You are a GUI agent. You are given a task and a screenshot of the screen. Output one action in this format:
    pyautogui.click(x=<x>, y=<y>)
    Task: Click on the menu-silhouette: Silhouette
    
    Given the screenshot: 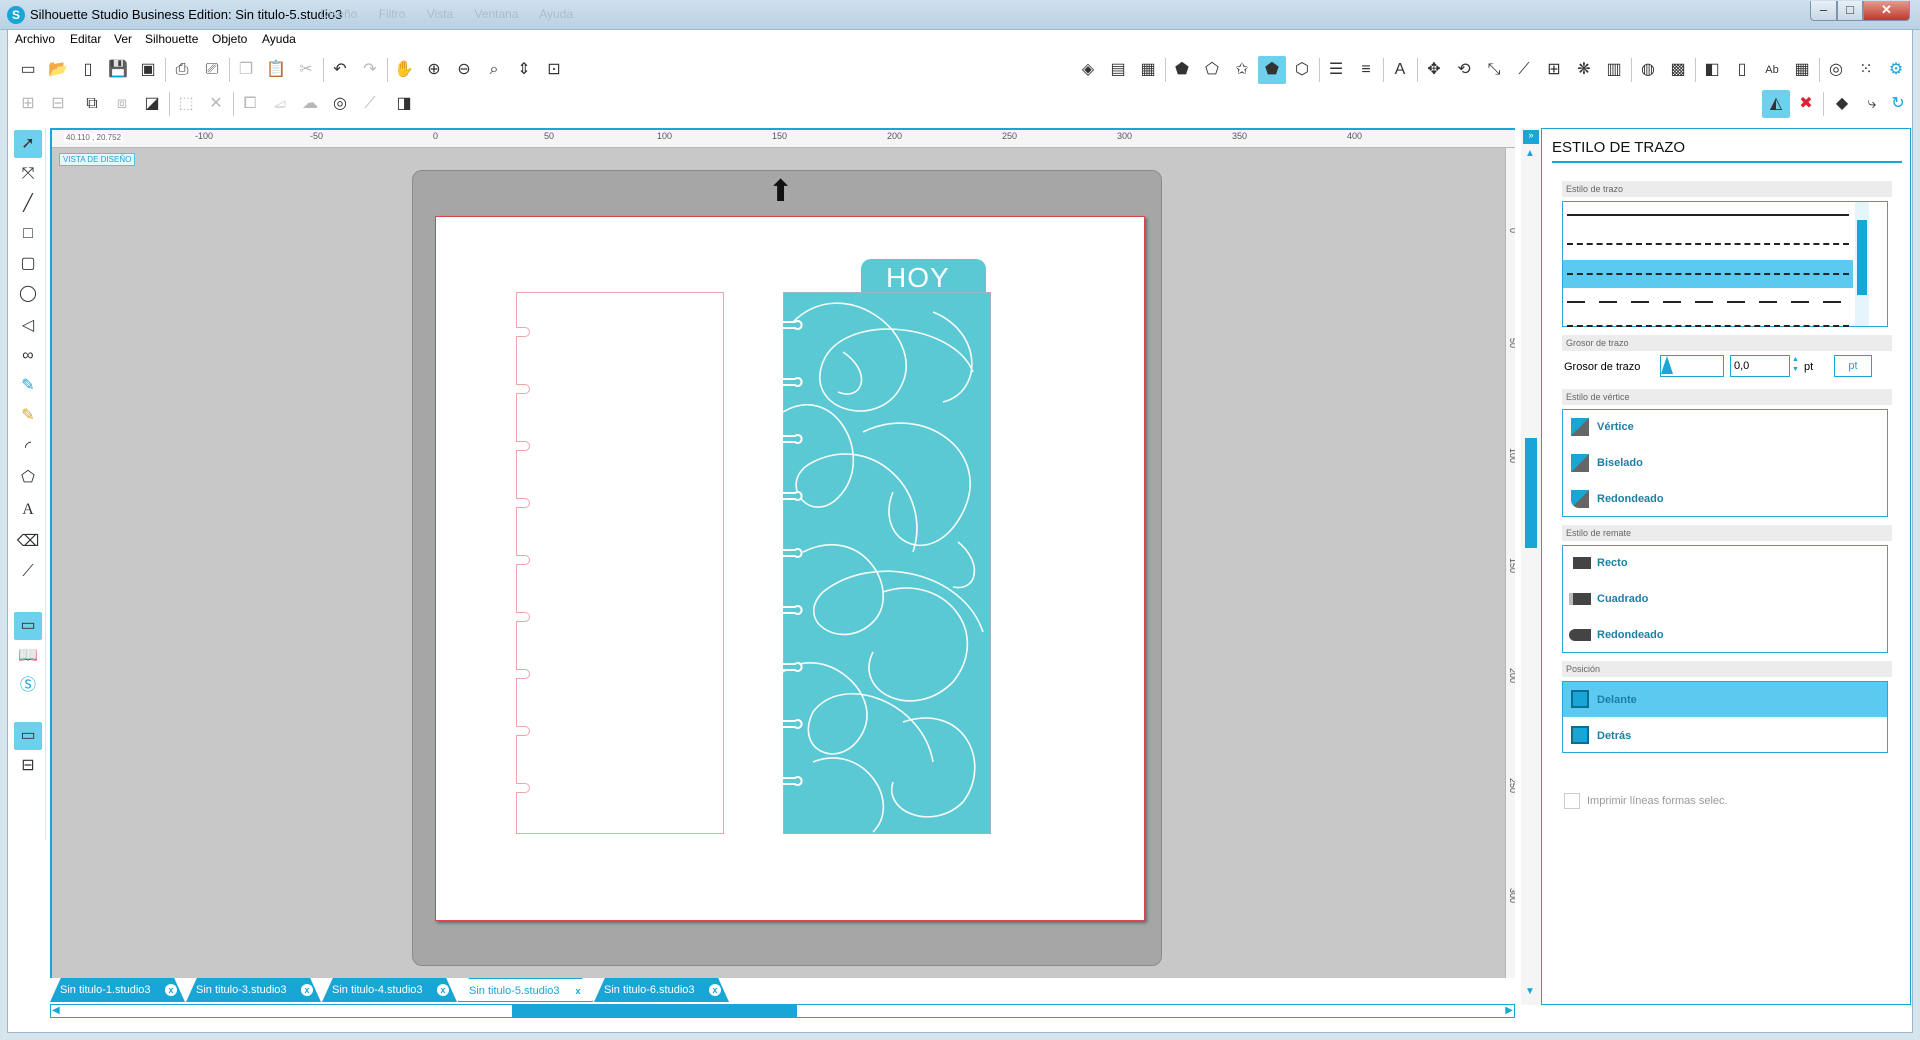 What is the action you would take?
    pyautogui.click(x=171, y=39)
    